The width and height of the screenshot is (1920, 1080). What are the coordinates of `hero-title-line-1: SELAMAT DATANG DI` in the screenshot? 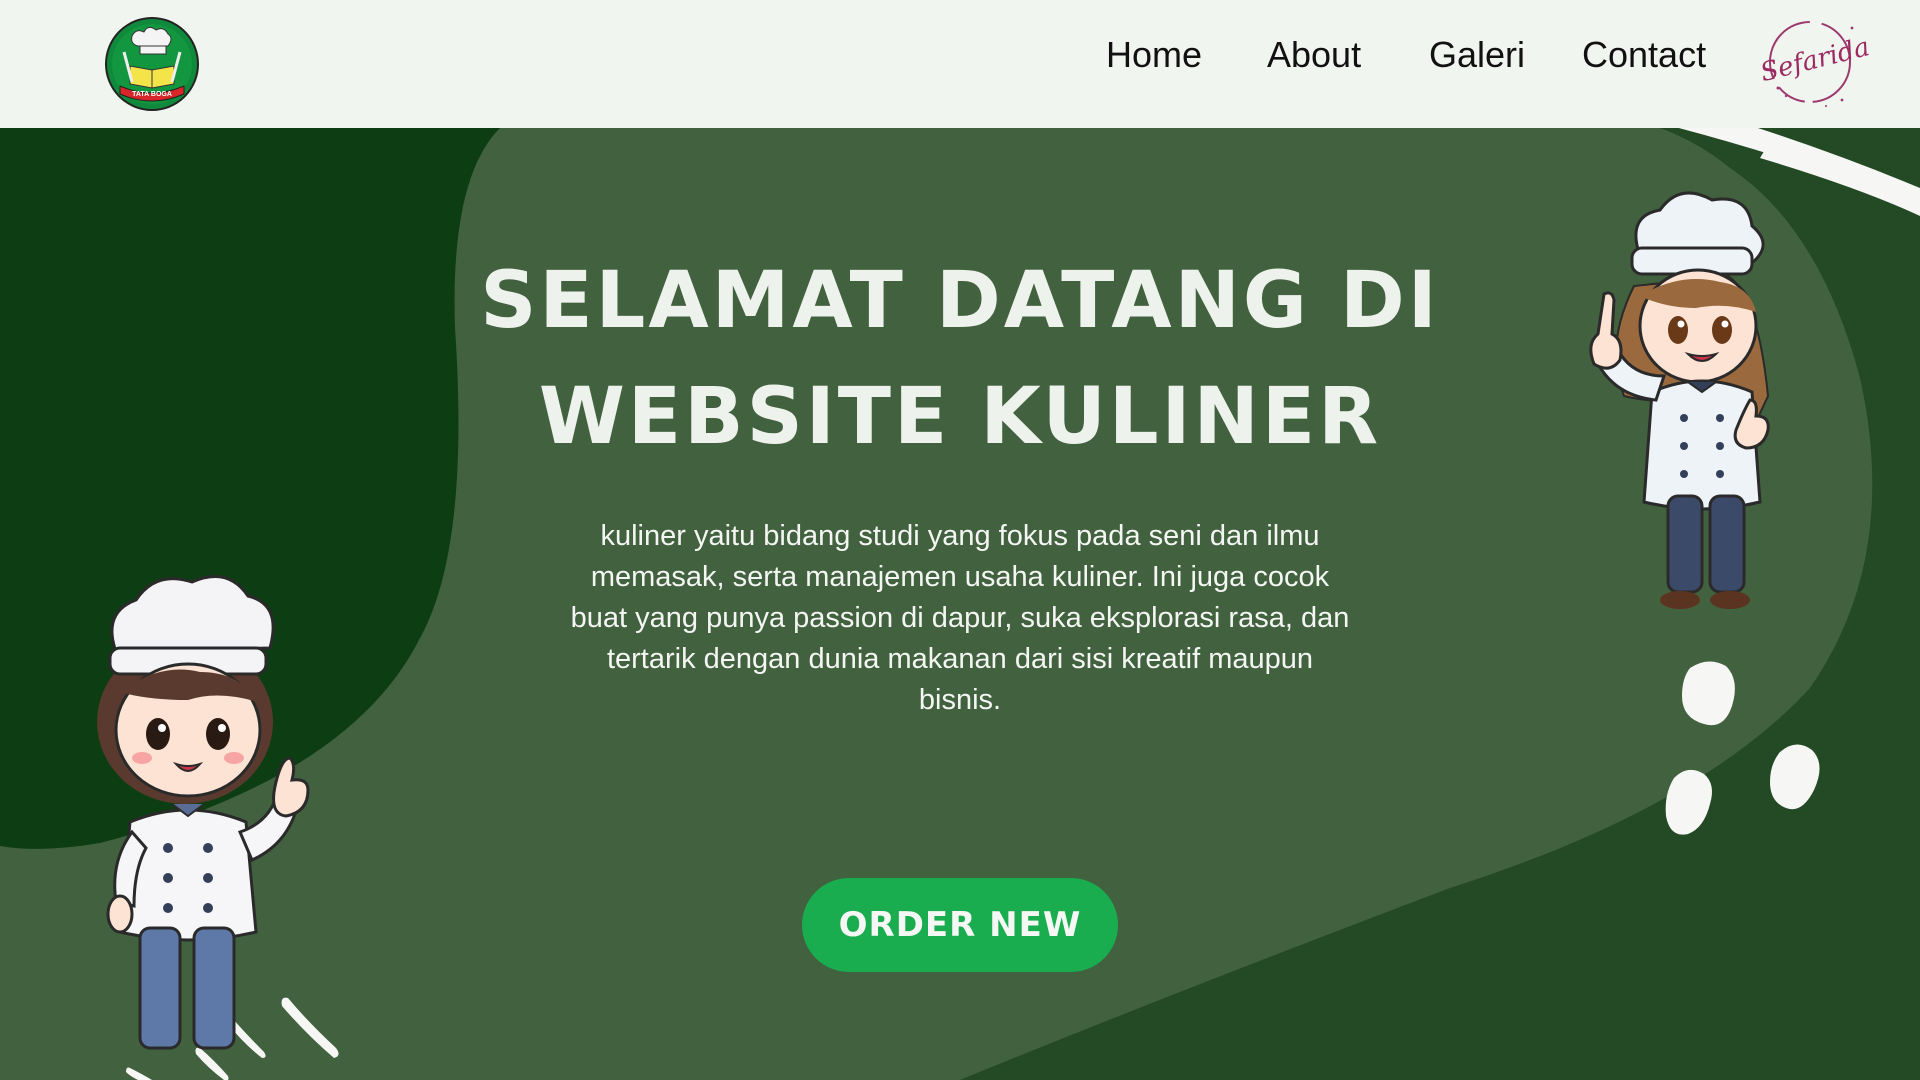 It's located at (960, 301).